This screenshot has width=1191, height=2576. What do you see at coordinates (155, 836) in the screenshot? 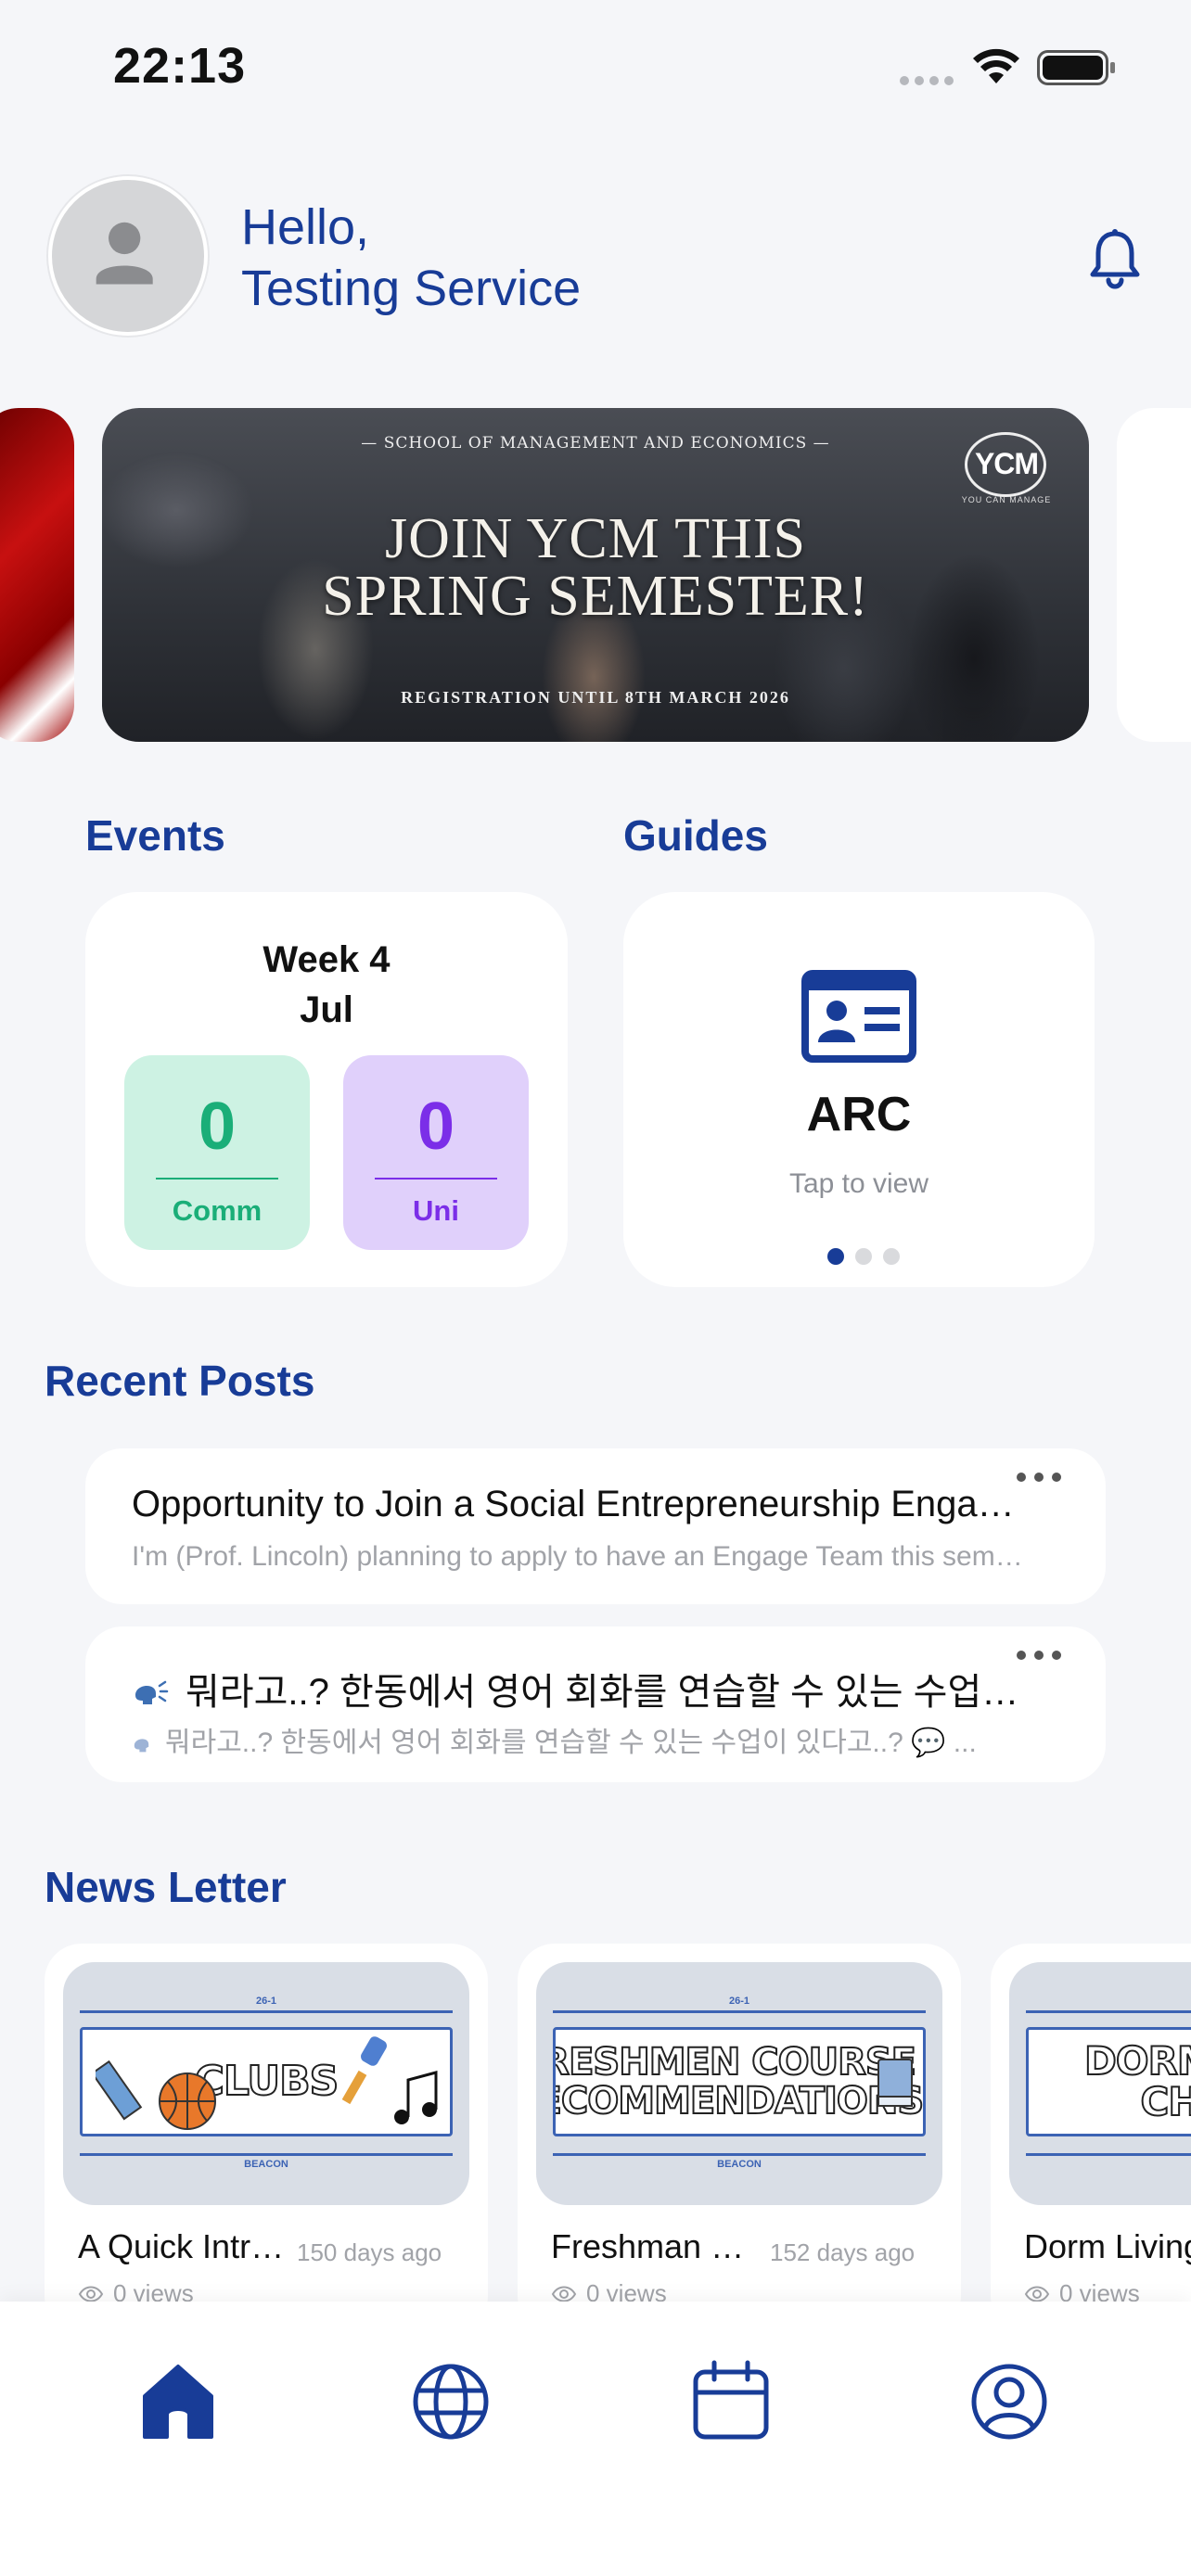
I see `events-title: Events` at bounding box center [155, 836].